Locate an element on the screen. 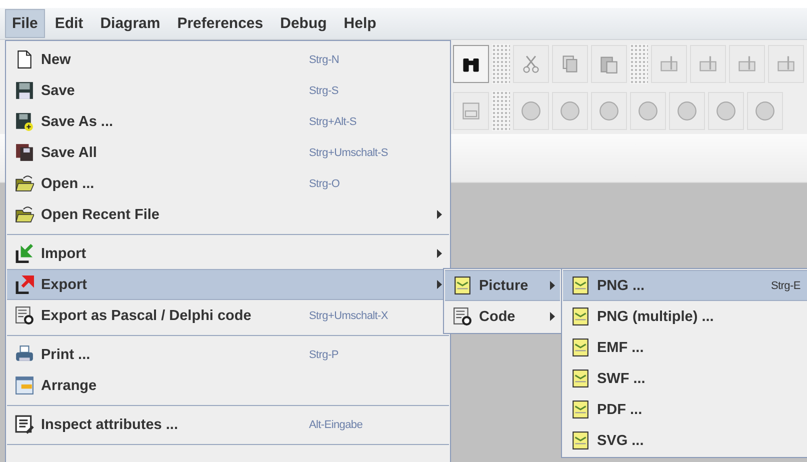 The height and width of the screenshot is (462, 807). menu-item-label: Export as Pascal / Delphi code is located at coordinates (146, 316).